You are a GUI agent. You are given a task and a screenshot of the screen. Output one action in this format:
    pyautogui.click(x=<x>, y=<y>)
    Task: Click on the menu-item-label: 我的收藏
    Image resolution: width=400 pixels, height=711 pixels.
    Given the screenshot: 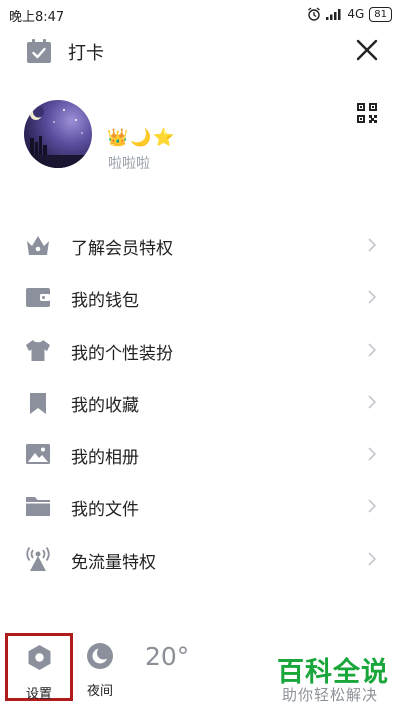 What is the action you would take?
    pyautogui.click(x=105, y=405)
    